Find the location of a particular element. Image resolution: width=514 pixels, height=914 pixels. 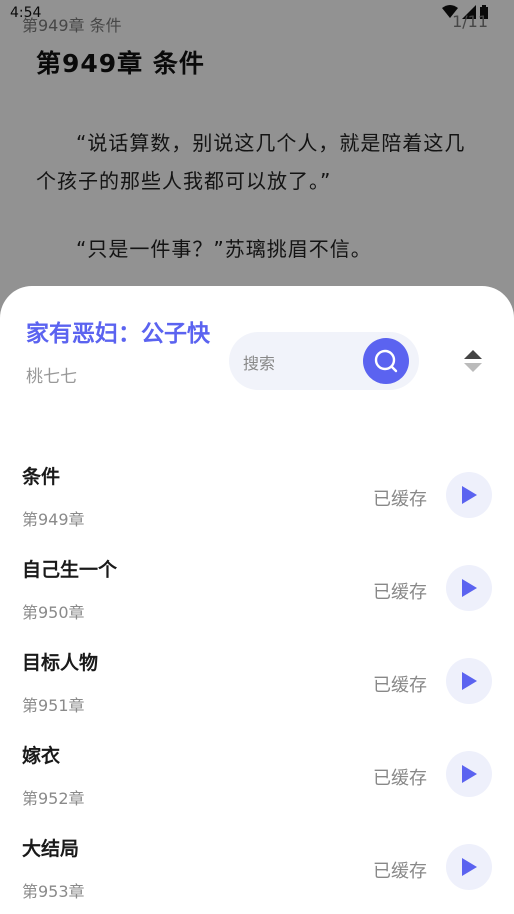

chapter-name: 条件 is located at coordinates (41, 477).